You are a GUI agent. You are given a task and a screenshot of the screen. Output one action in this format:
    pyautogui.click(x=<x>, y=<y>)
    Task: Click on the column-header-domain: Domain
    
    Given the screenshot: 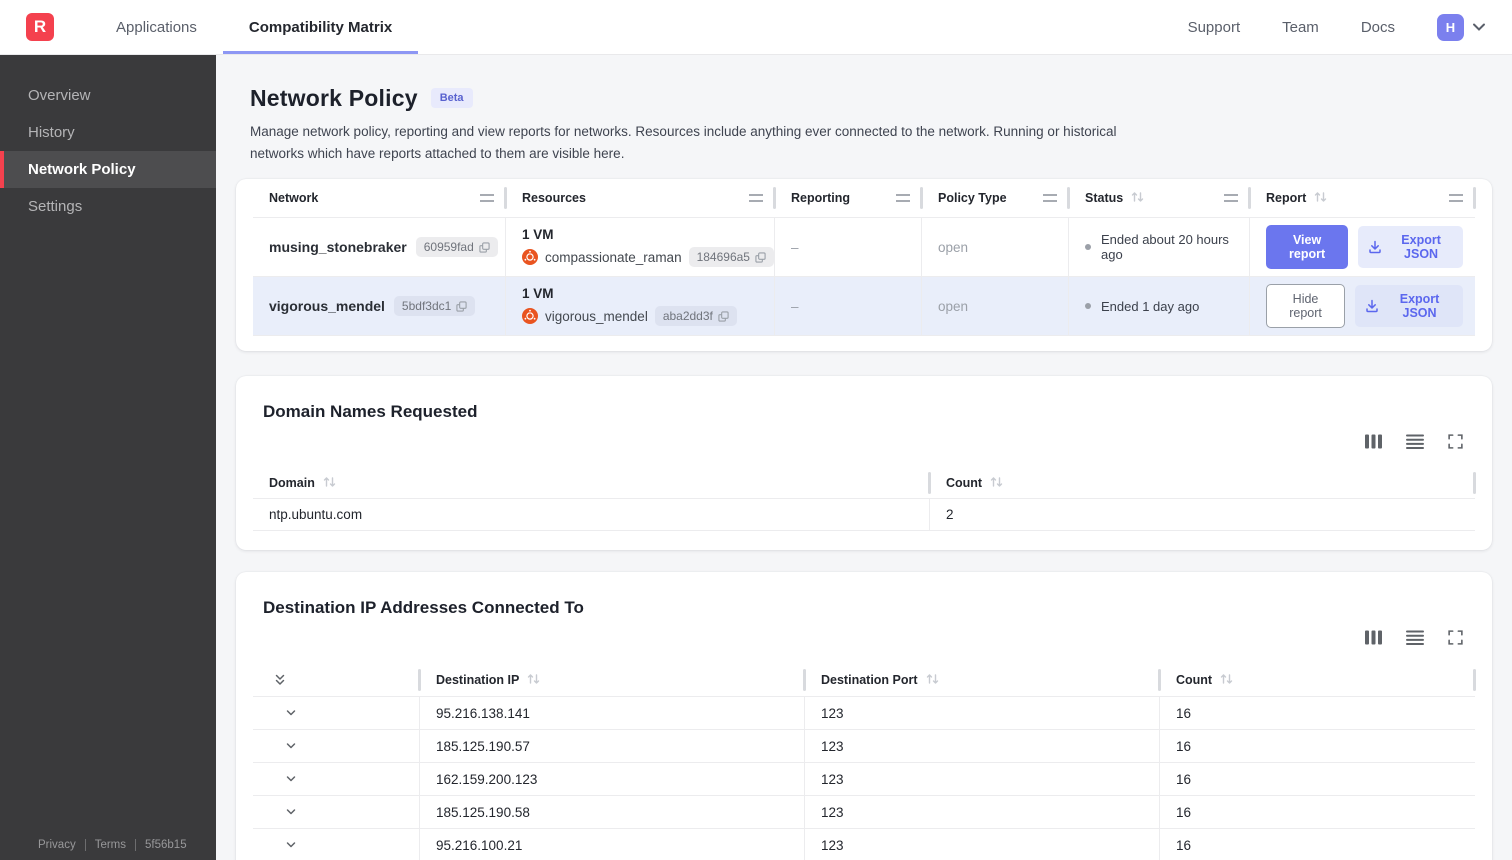 What is the action you would take?
    pyautogui.click(x=592, y=483)
    